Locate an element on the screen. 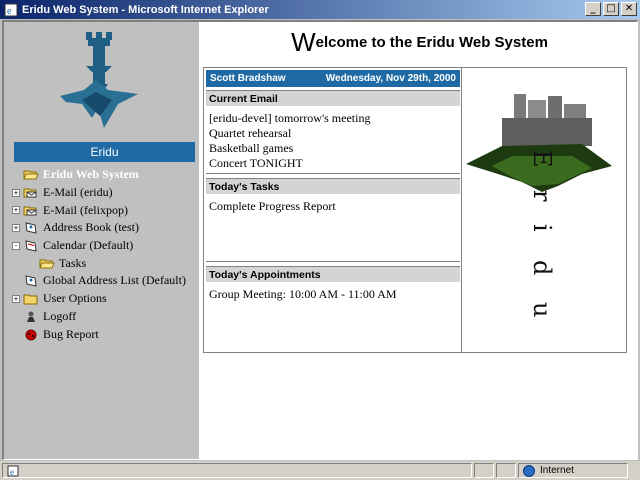 The image size is (640, 480). bug-icon is located at coordinates (31, 335).